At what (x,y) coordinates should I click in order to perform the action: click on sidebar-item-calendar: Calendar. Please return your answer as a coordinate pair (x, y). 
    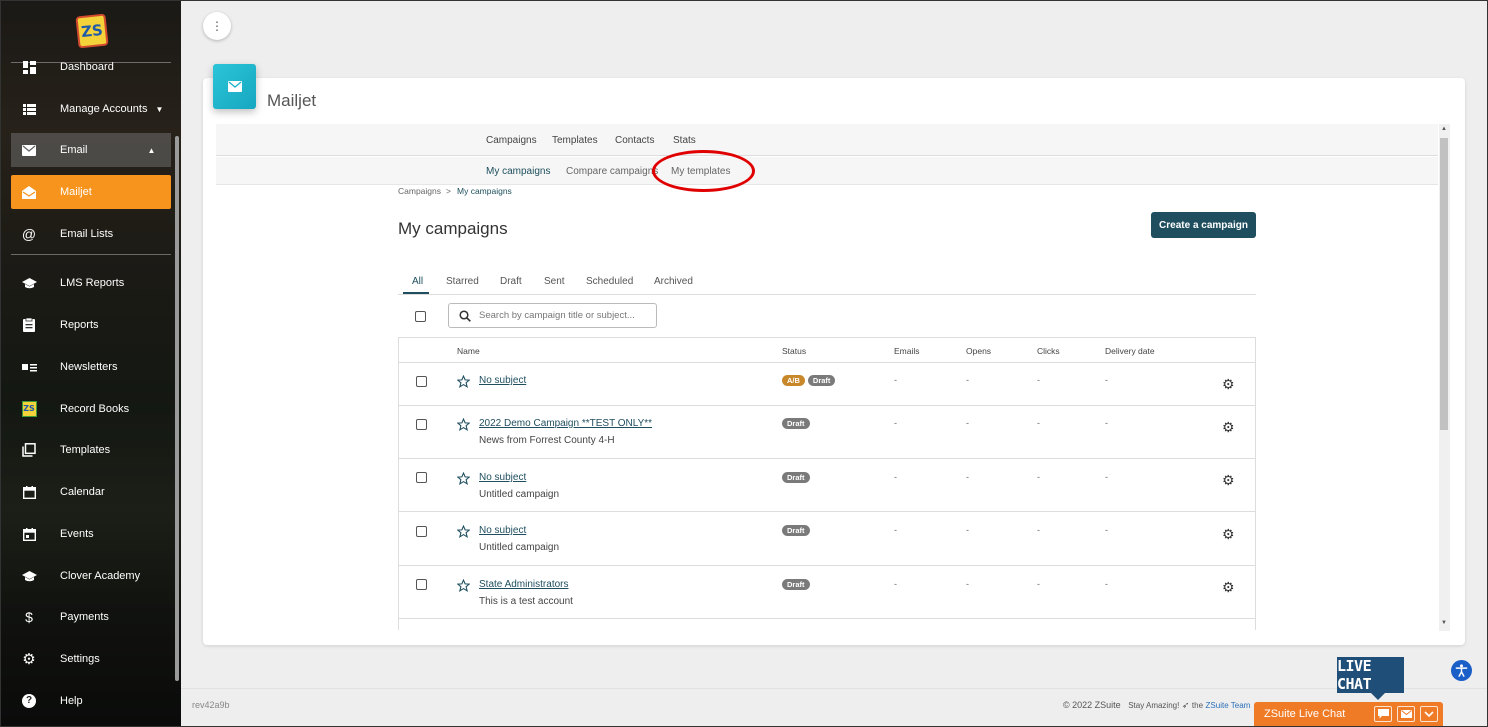
    Looking at the image, I should click on (91, 492).